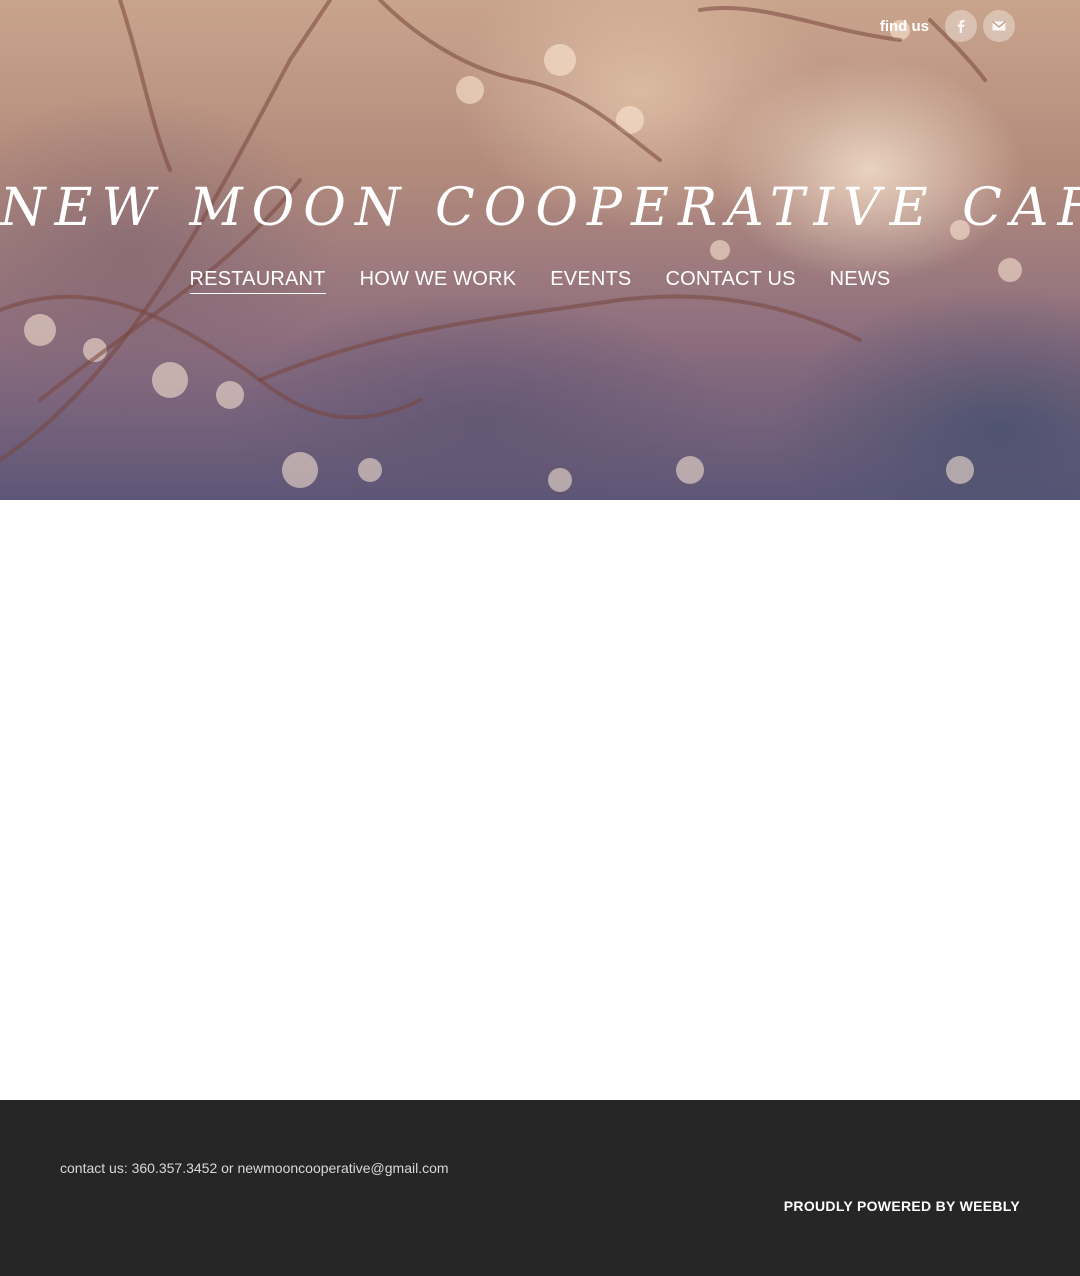 This screenshot has width=1080, height=1276. I want to click on envelope-glyph-icon, so click(999, 26).